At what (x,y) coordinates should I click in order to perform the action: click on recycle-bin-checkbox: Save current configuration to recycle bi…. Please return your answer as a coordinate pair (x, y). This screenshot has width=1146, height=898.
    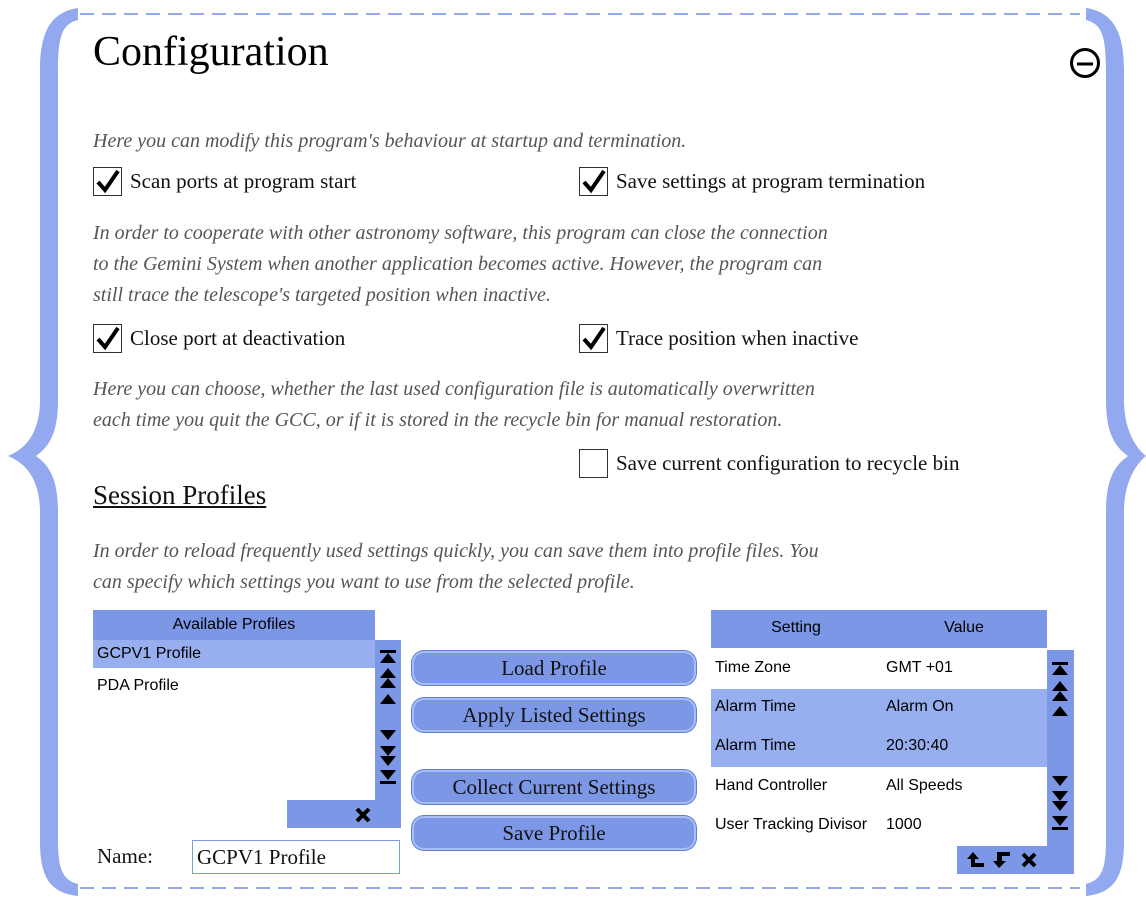
    Looking at the image, I should click on (769, 463).